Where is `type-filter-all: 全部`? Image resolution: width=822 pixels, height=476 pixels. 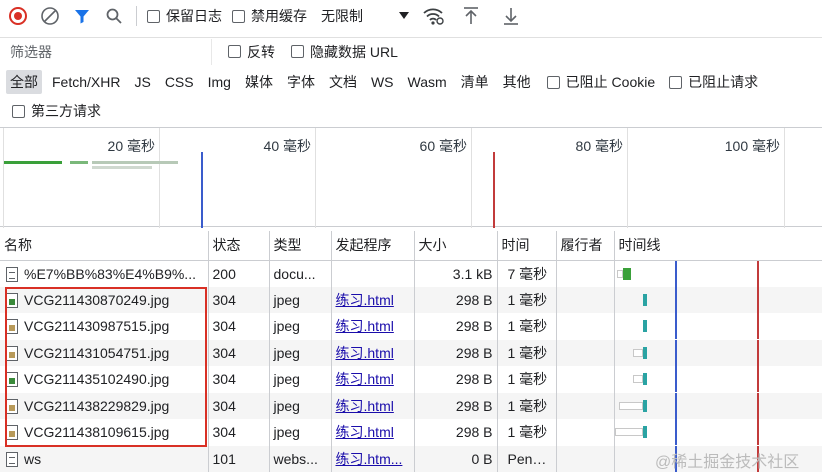
type-filter-all: 全部 is located at coordinates (24, 82).